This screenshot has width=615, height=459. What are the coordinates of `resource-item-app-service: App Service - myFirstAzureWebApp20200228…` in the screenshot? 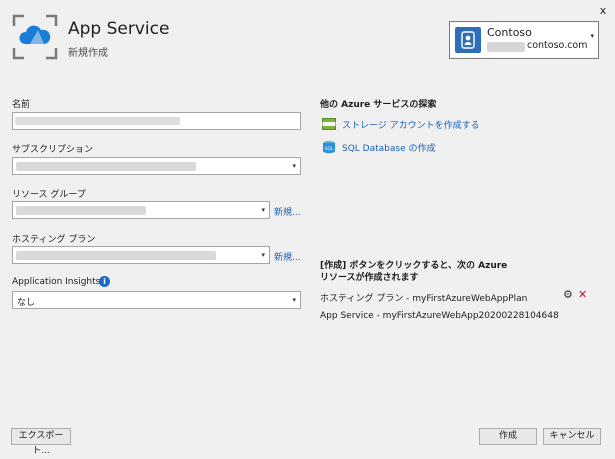 It's located at (439, 316).